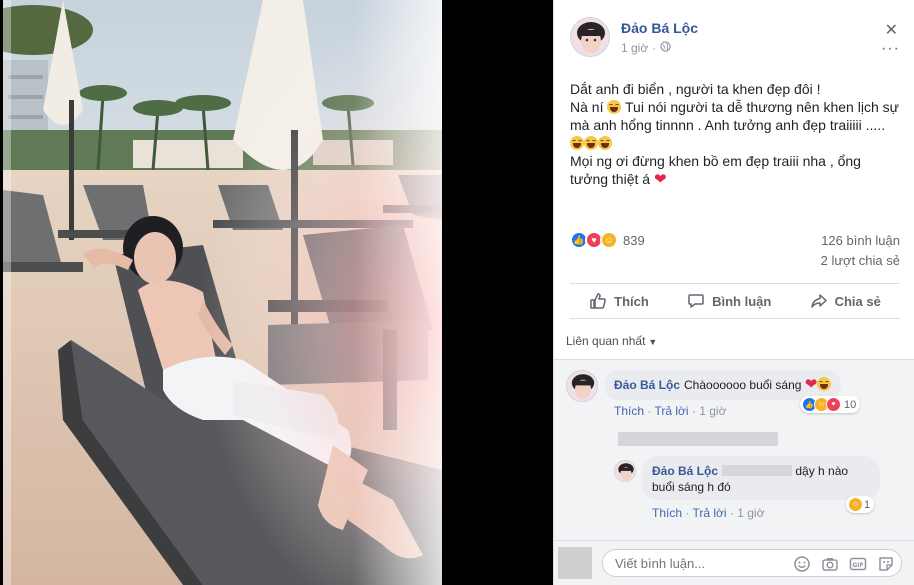 The image size is (914, 585). I want to click on censored-reply-text, so click(698, 439).